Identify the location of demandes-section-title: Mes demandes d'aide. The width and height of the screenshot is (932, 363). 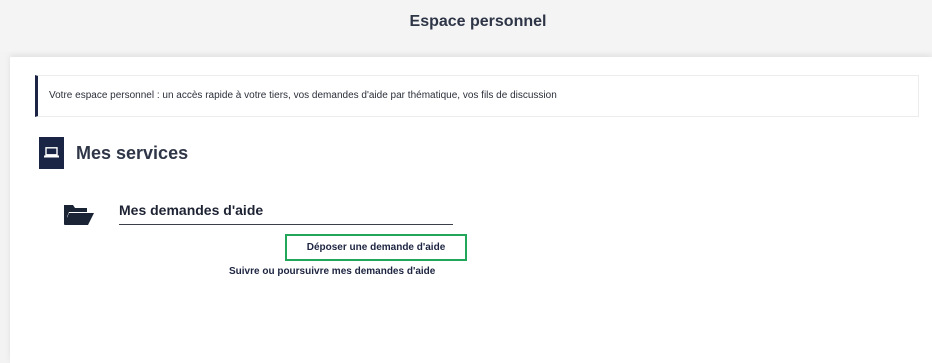
(191, 210).